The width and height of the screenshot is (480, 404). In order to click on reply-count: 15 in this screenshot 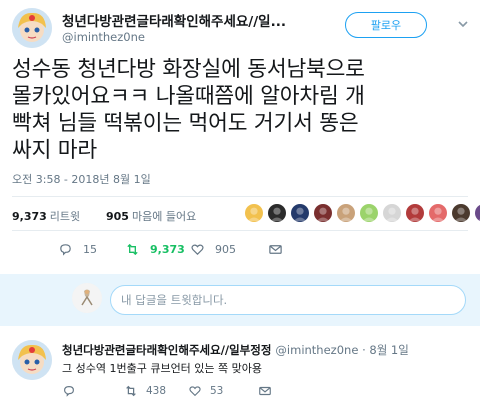, I will do `click(90, 249)`.